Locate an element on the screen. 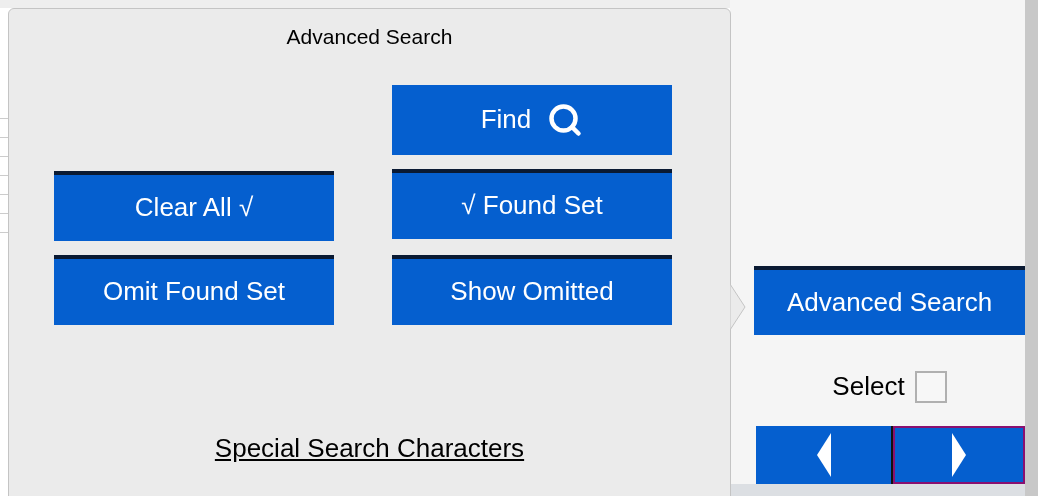  next-button is located at coordinates (959, 455).